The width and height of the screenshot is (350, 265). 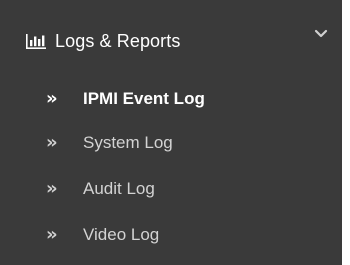 I want to click on bar-chart-icon, so click(x=36, y=41).